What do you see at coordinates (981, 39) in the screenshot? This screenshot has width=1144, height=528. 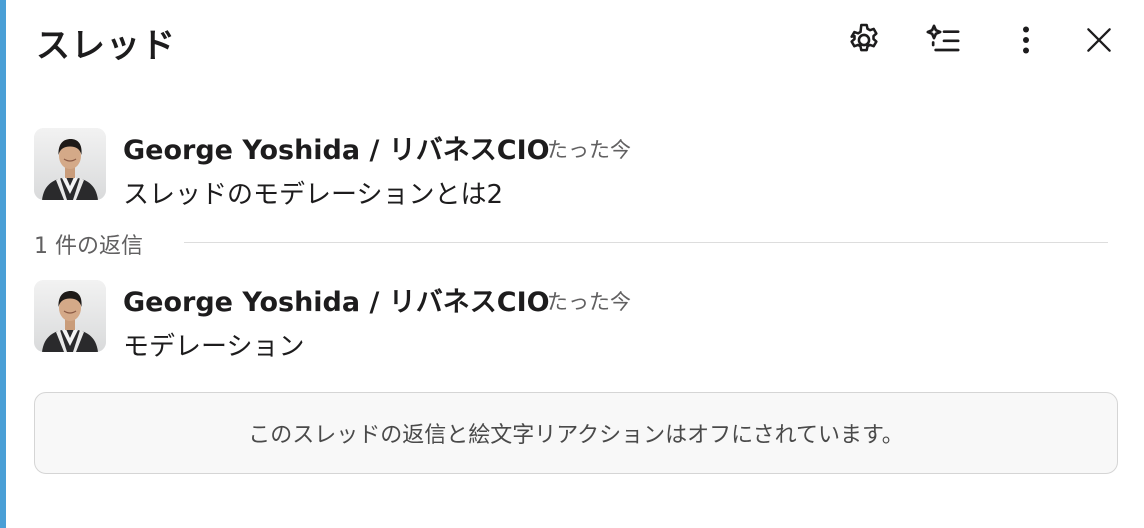 I see `header-actions` at bounding box center [981, 39].